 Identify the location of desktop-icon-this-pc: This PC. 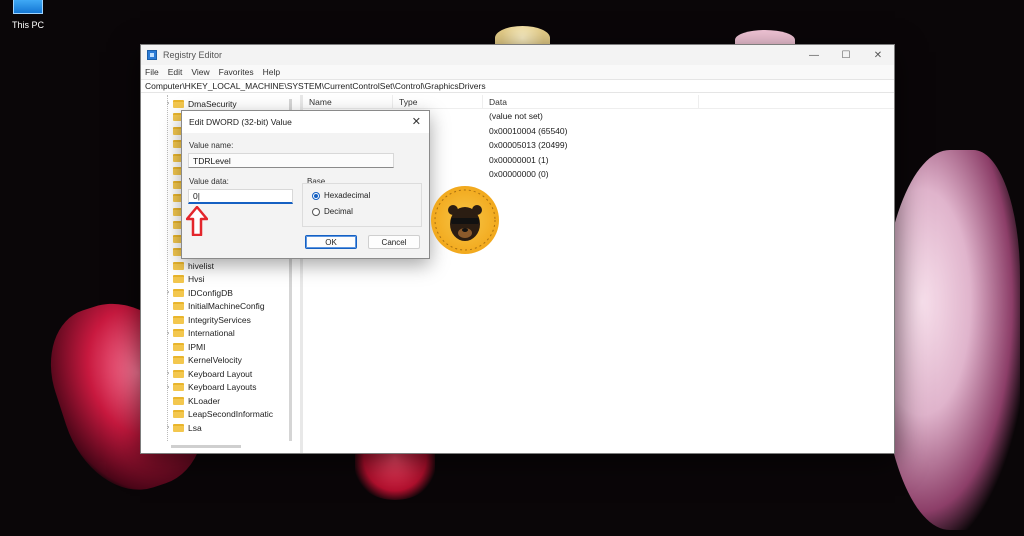
(28, 15).